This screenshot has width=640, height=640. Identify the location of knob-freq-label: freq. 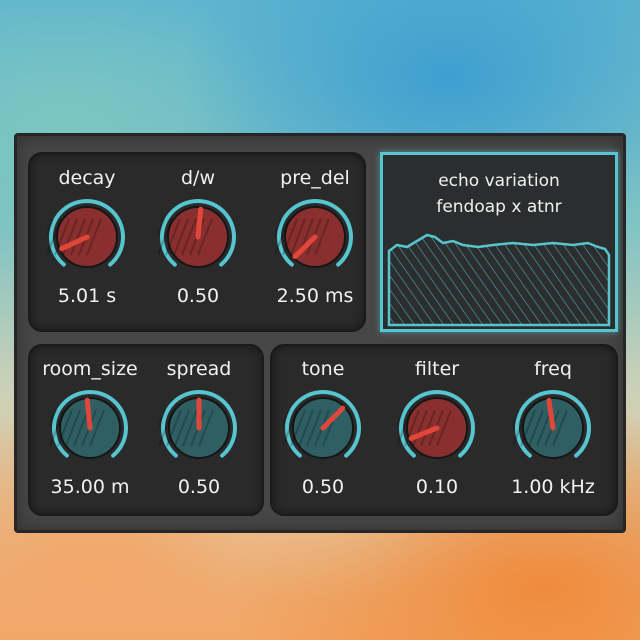
(553, 369).